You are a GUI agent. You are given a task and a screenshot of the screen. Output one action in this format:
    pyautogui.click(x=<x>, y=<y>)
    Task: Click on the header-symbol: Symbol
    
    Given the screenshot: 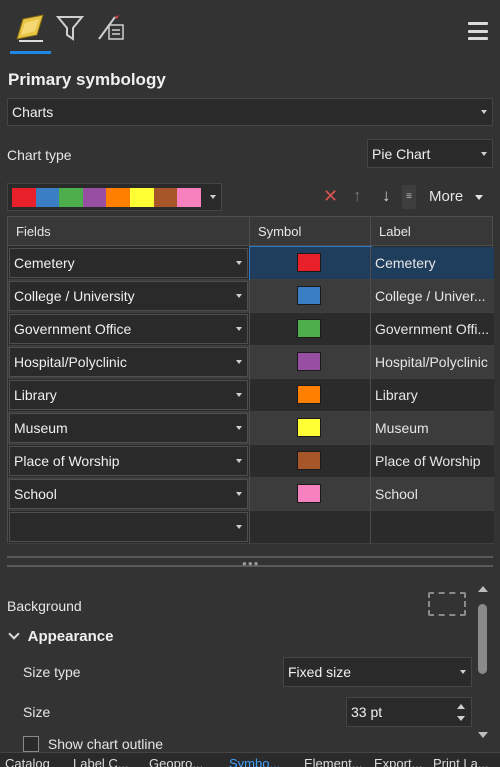 What is the action you would take?
    pyautogui.click(x=310, y=231)
    